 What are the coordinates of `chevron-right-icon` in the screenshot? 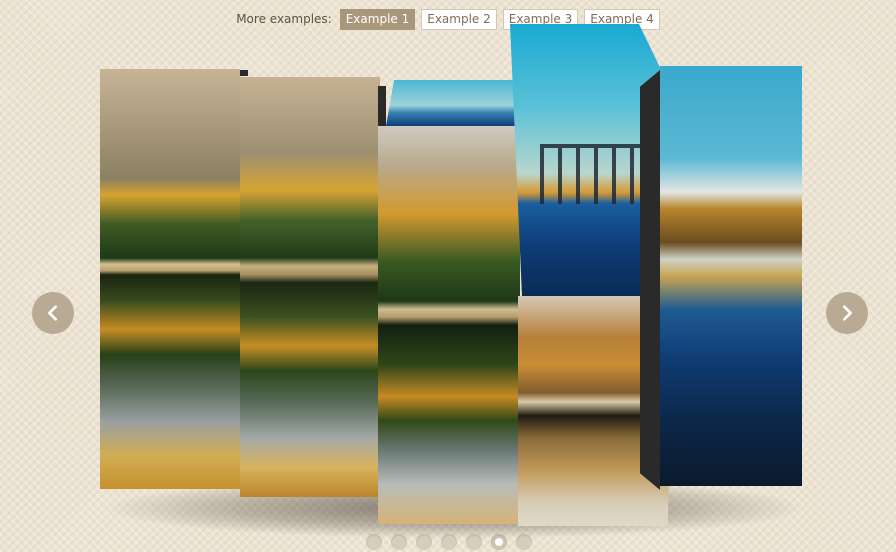 It's located at (847, 313).